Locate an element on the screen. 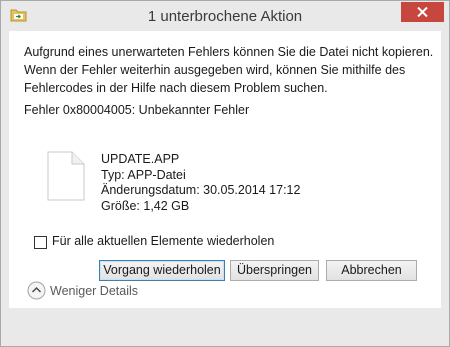 The height and width of the screenshot is (347, 450). close-icon is located at coordinates (422, 12).